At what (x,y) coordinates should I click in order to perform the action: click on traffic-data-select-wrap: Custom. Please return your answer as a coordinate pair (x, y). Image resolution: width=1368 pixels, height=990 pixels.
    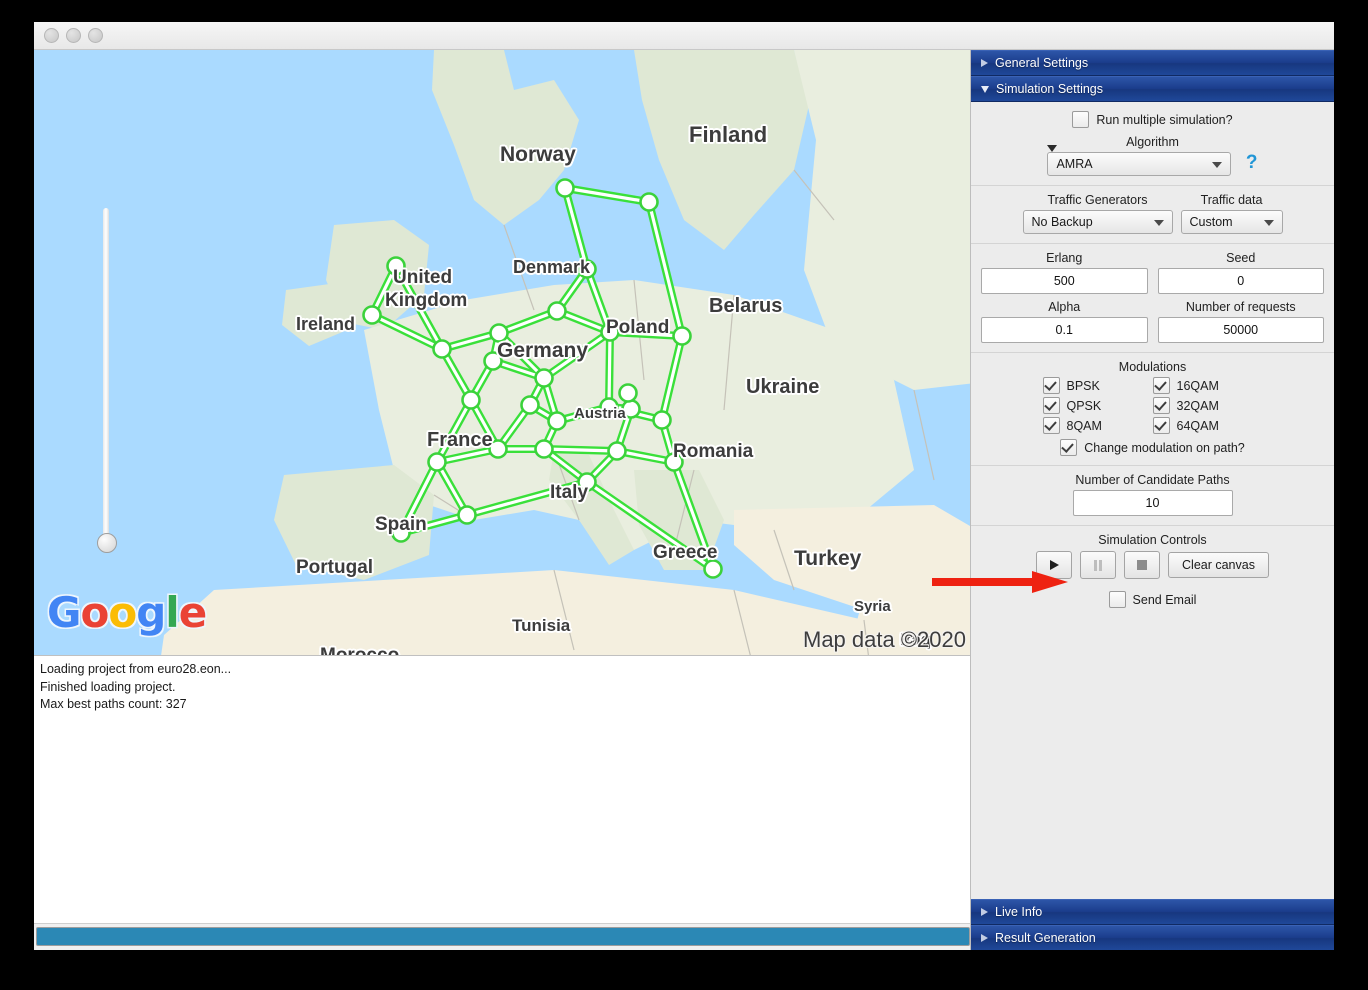
    Looking at the image, I should click on (1231, 222).